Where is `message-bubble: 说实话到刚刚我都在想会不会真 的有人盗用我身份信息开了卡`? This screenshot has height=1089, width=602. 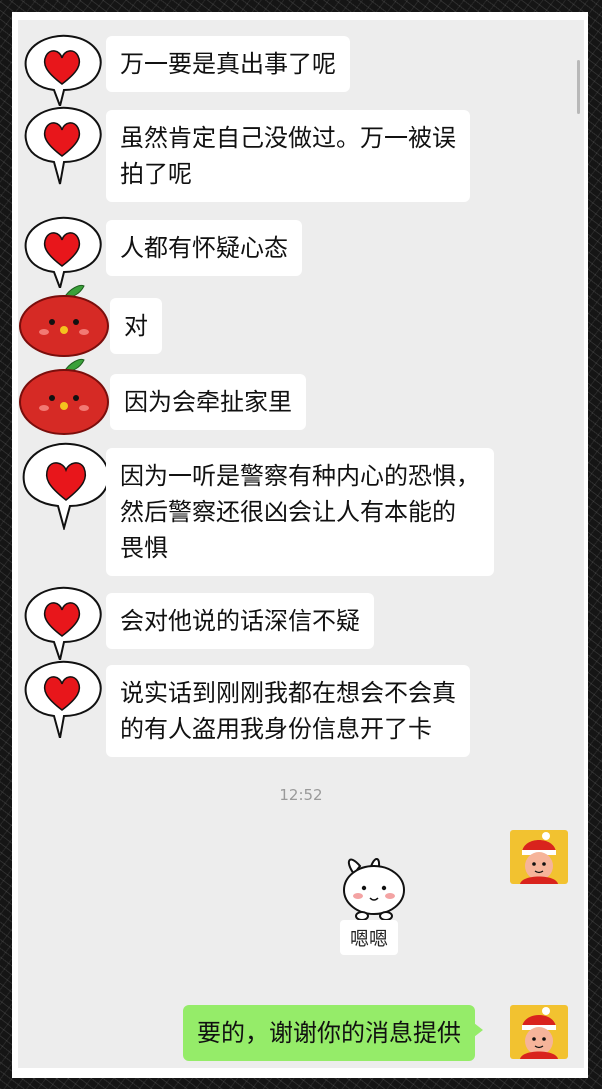
message-bubble: 说实话到刚刚我都在想会不会真 的有人盗用我身份信息开了卡 is located at coordinates (288, 711).